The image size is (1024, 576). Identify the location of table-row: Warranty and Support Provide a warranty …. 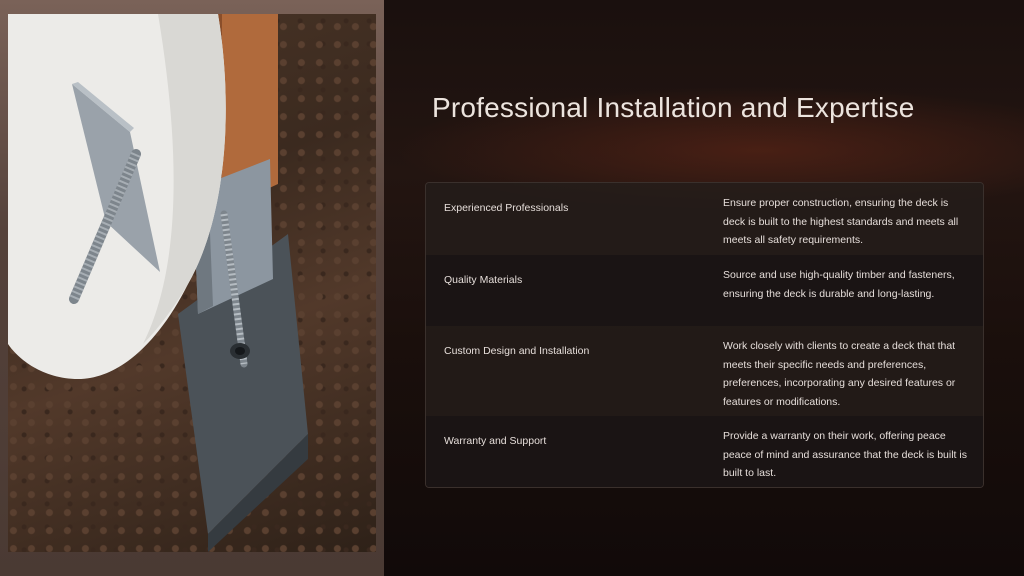
(704, 451).